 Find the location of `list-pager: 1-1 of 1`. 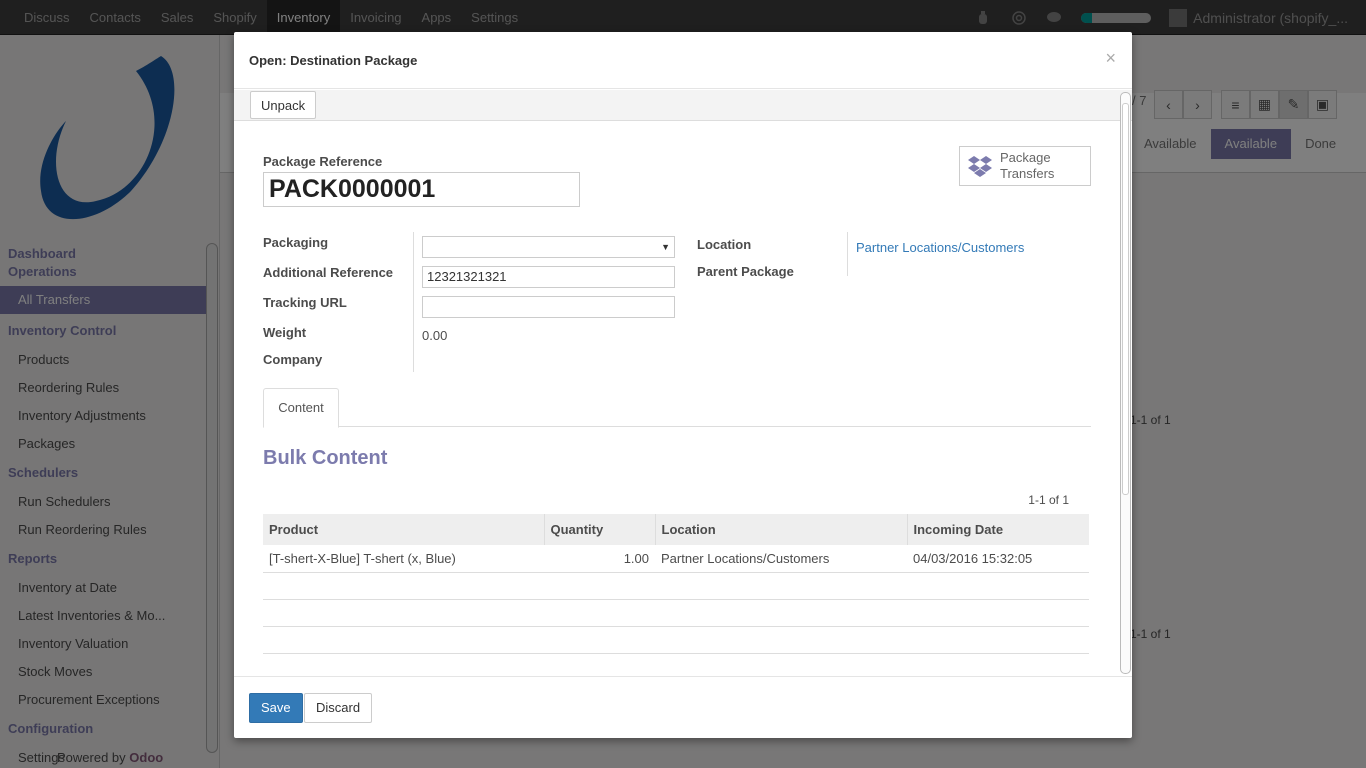

list-pager: 1-1 of 1 is located at coordinates (1048, 500).